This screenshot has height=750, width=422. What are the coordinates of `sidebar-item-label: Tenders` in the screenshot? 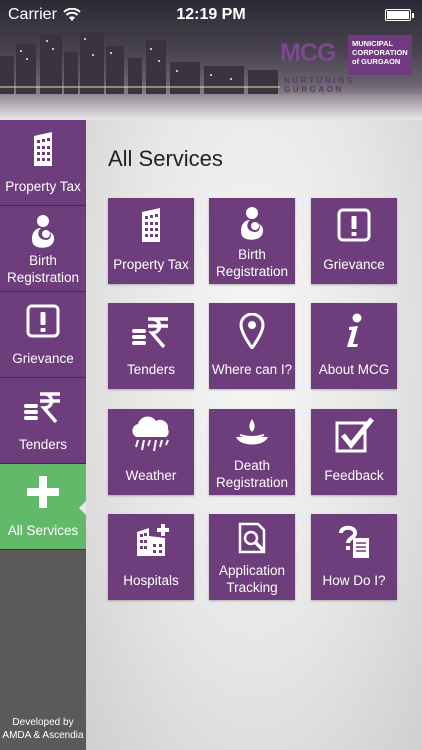 It's located at (43, 444).